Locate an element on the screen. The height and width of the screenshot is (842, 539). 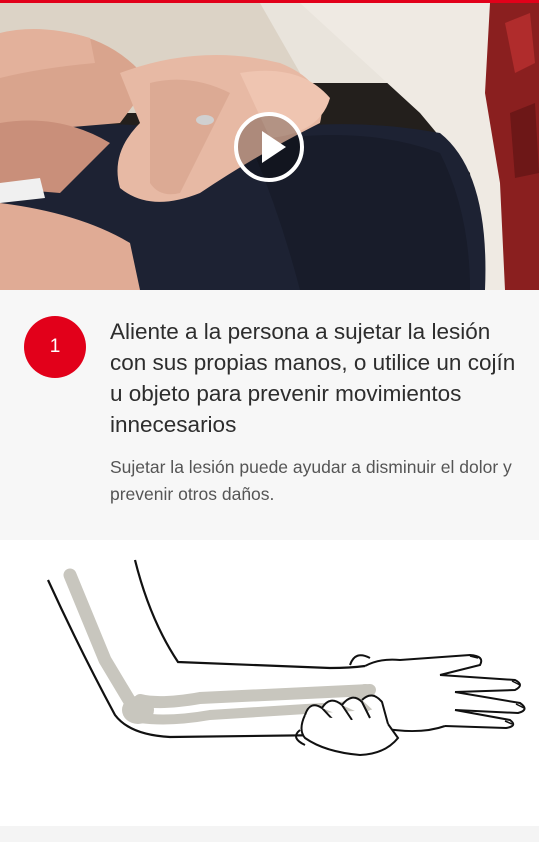
step-number-badge: 1 is located at coordinates (55, 347).